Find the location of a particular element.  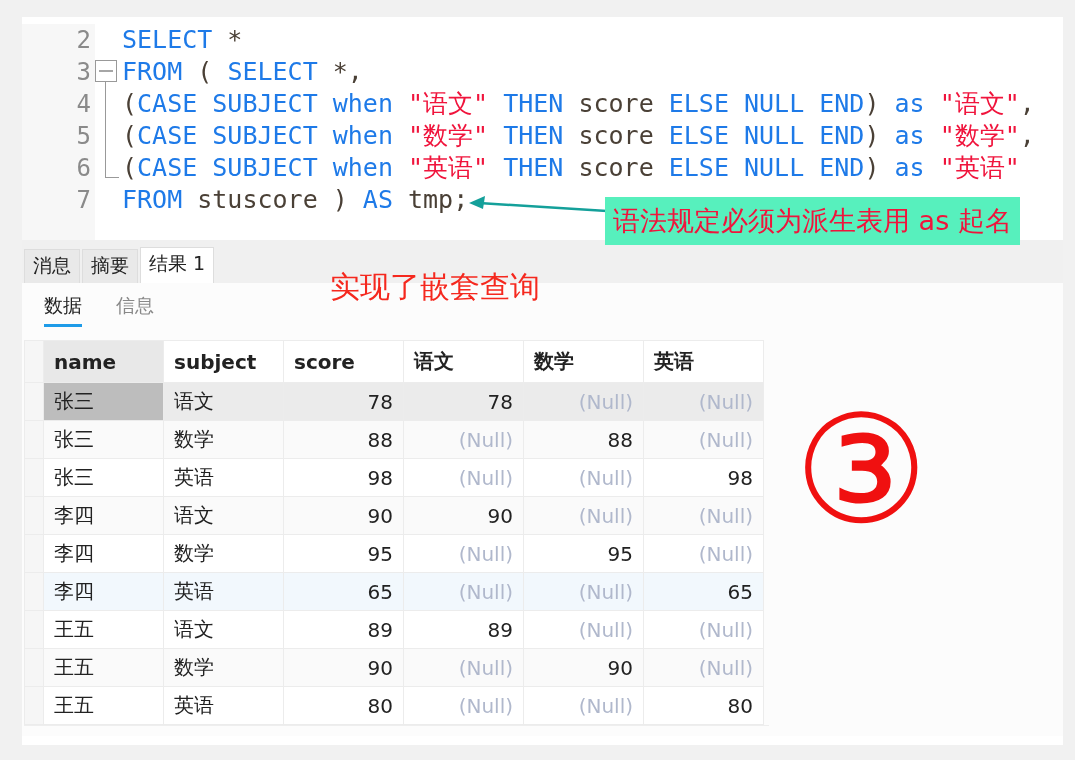

code-line: (CASE SUBJECT when "数学" THEN score ELSE NULL END) as "数学", is located at coordinates (578, 136).